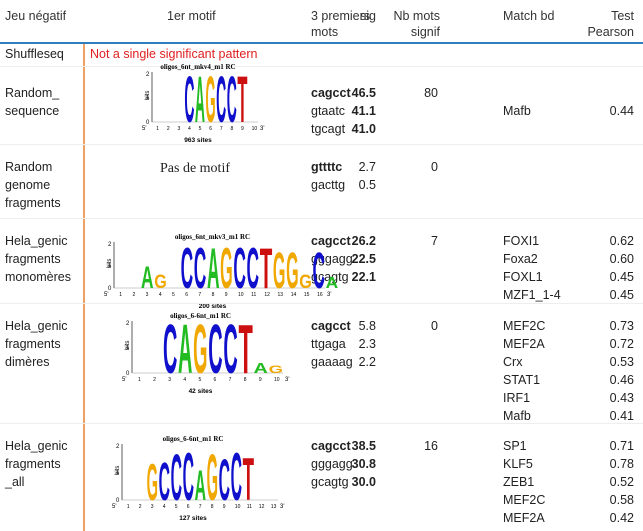 The width and height of the screenshot is (643, 531). What do you see at coordinates (621, 326) in the screenshot?
I see `pearson-value: 0.73` at bounding box center [621, 326].